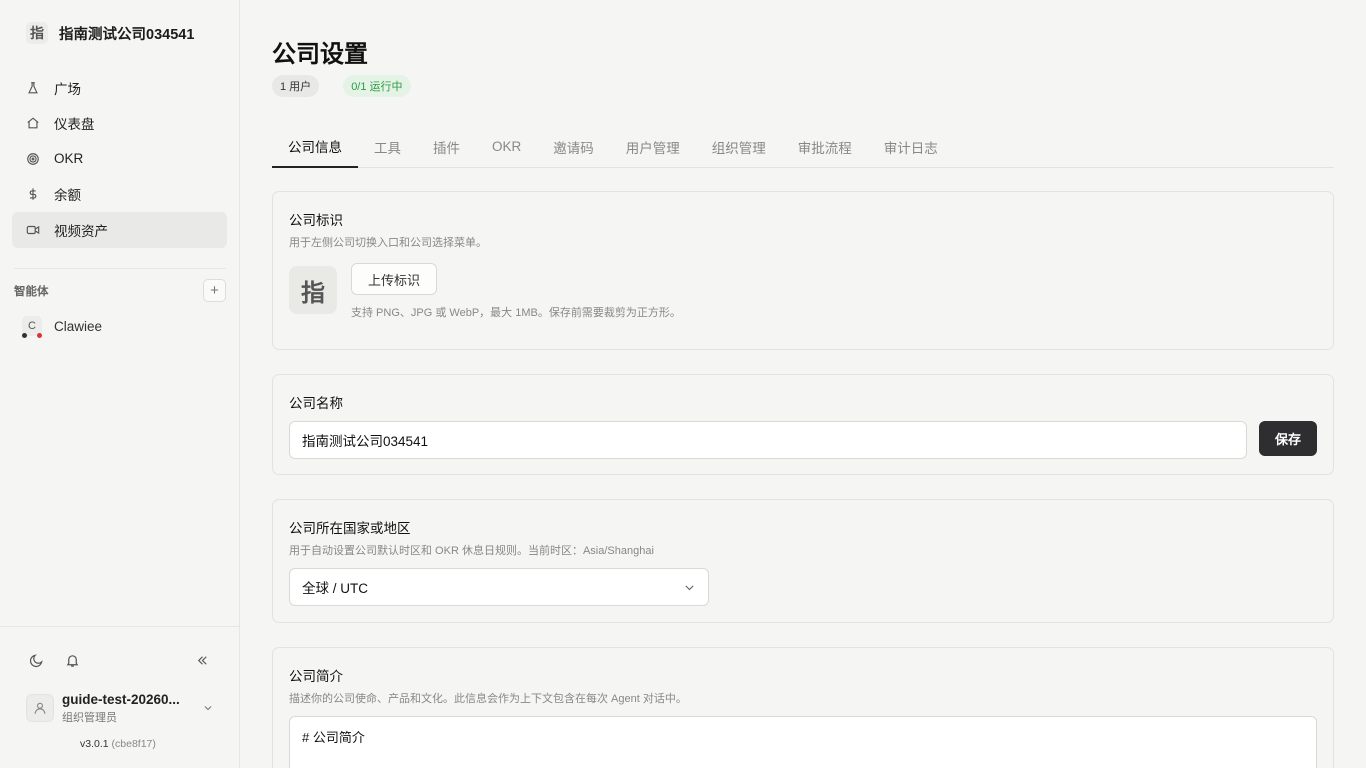  I want to click on sidebar-item-dashboard: 仪表盘, so click(119, 124).